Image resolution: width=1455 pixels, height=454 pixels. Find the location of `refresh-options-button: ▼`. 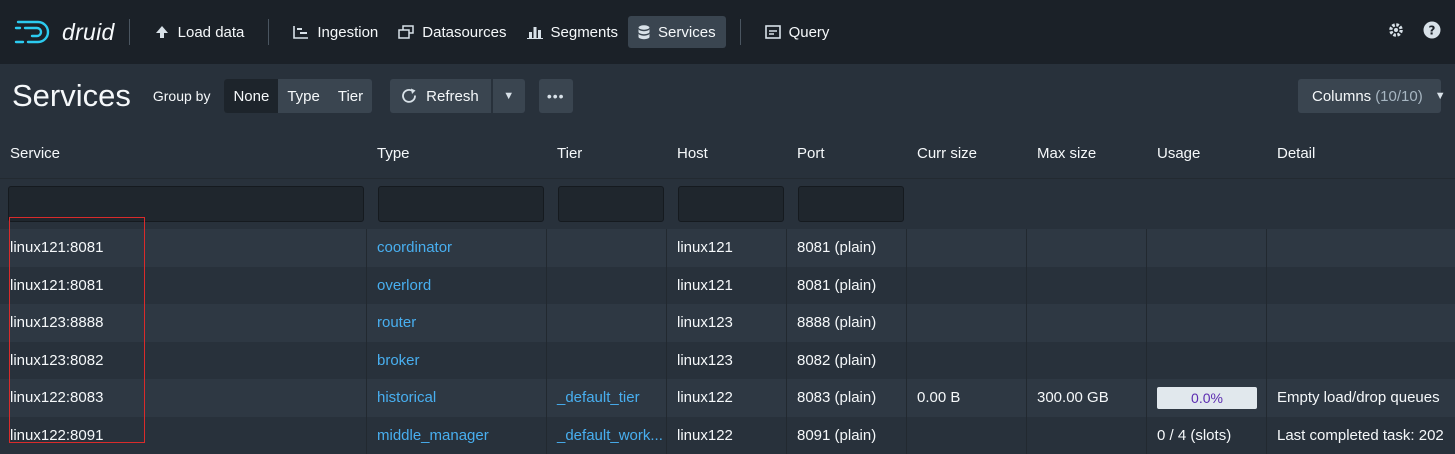

refresh-options-button: ▼ is located at coordinates (509, 96).